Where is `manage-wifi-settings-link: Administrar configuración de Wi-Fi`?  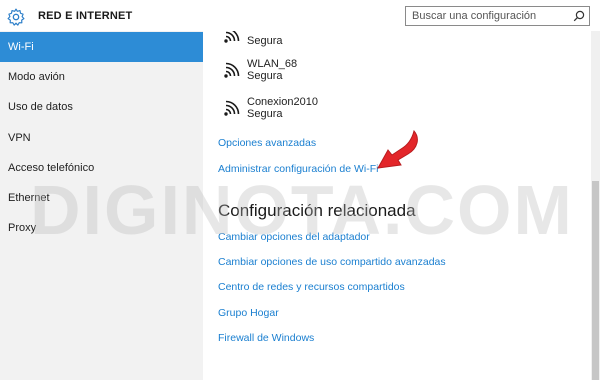 manage-wifi-settings-link: Administrar configuración de Wi-Fi is located at coordinates (298, 169).